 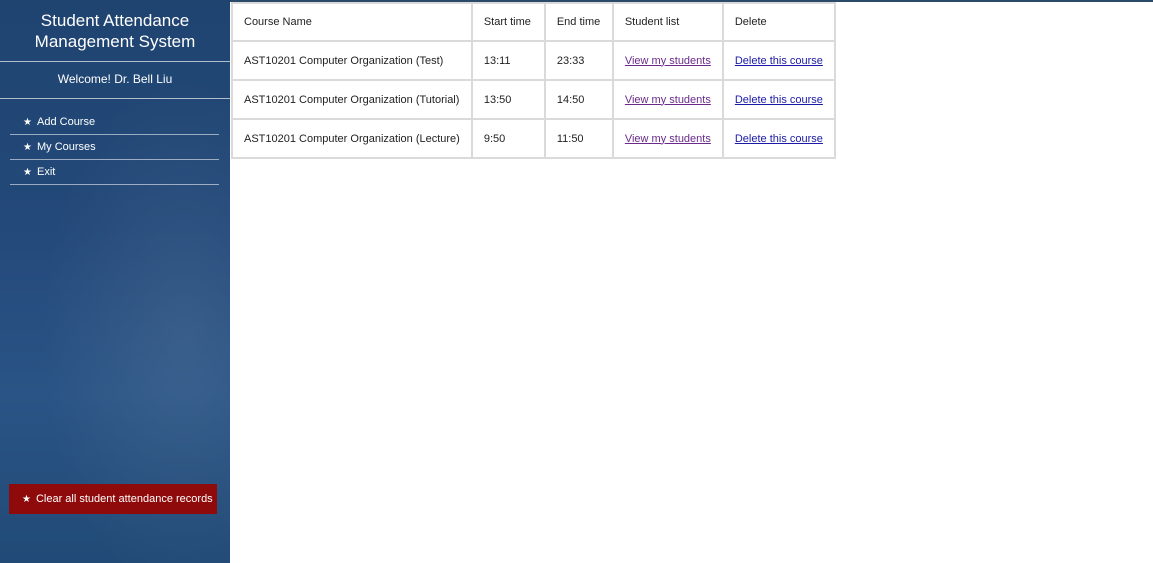 I want to click on sidebar-item-exit: ★ Exit, so click(x=114, y=172).